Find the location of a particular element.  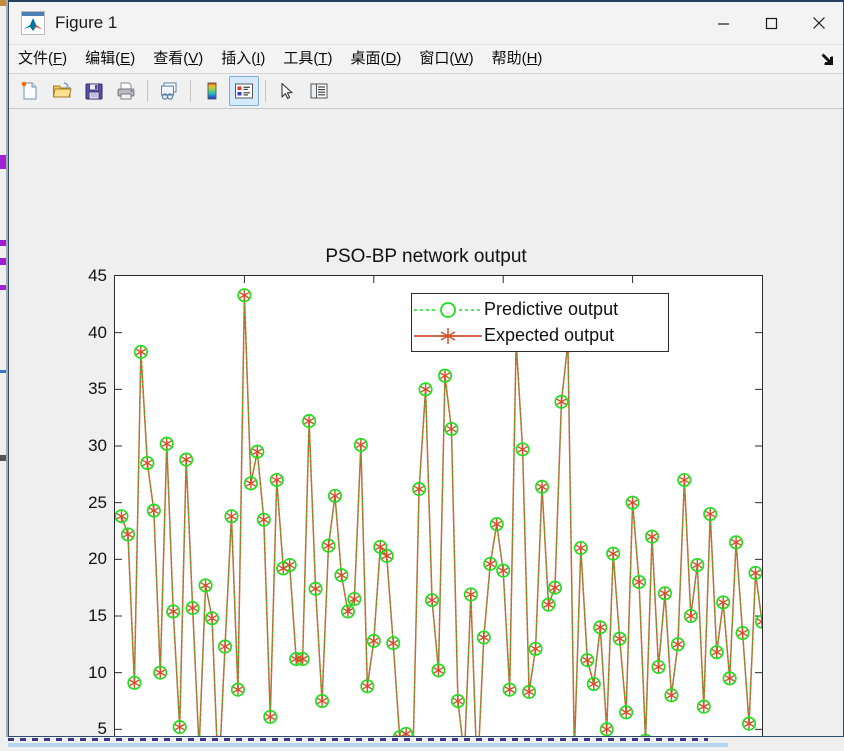

legend-entry-predictive: Predictive output is located at coordinates (540, 310).